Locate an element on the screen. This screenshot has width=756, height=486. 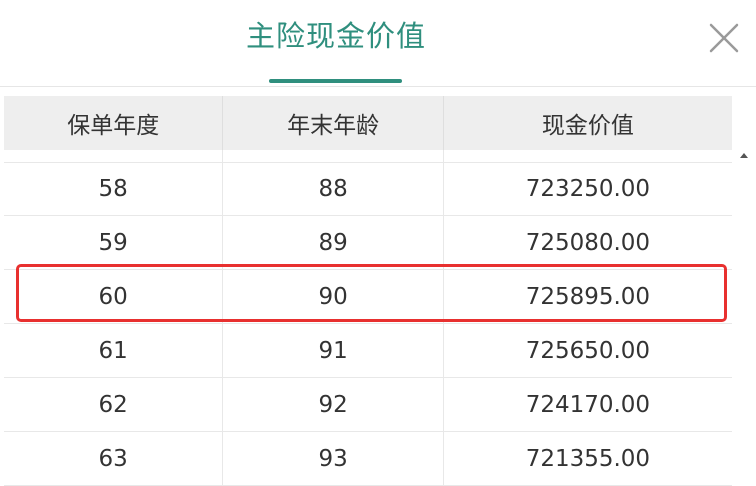
cell-year-end-age: 92 is located at coordinates (333, 404).